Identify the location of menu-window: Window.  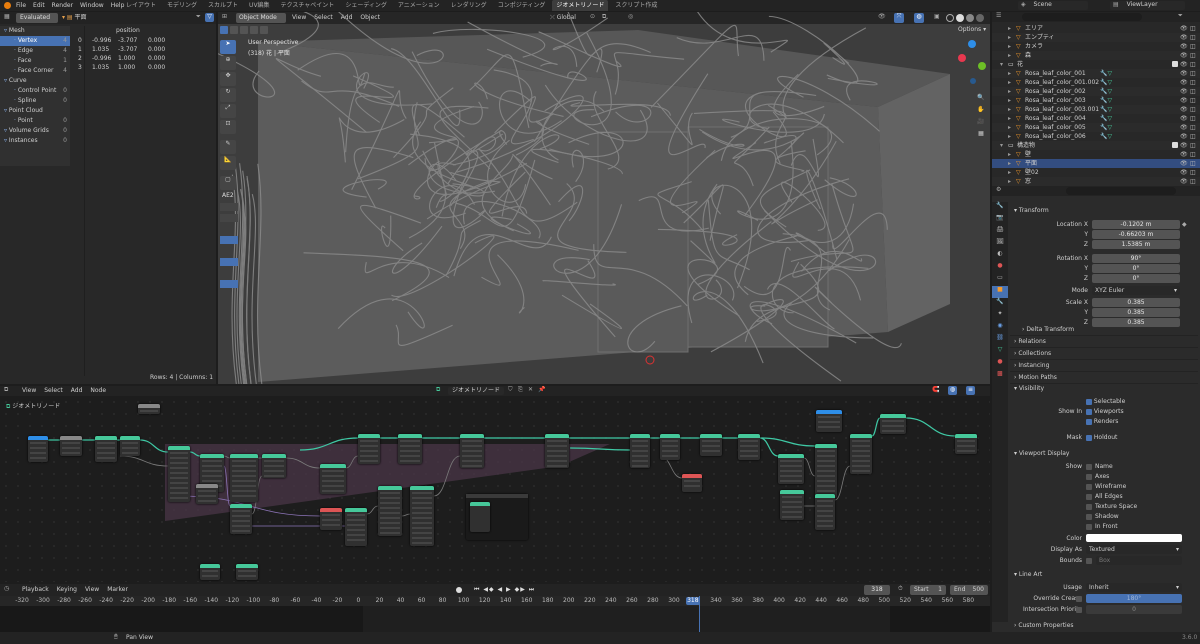
(92, 5).